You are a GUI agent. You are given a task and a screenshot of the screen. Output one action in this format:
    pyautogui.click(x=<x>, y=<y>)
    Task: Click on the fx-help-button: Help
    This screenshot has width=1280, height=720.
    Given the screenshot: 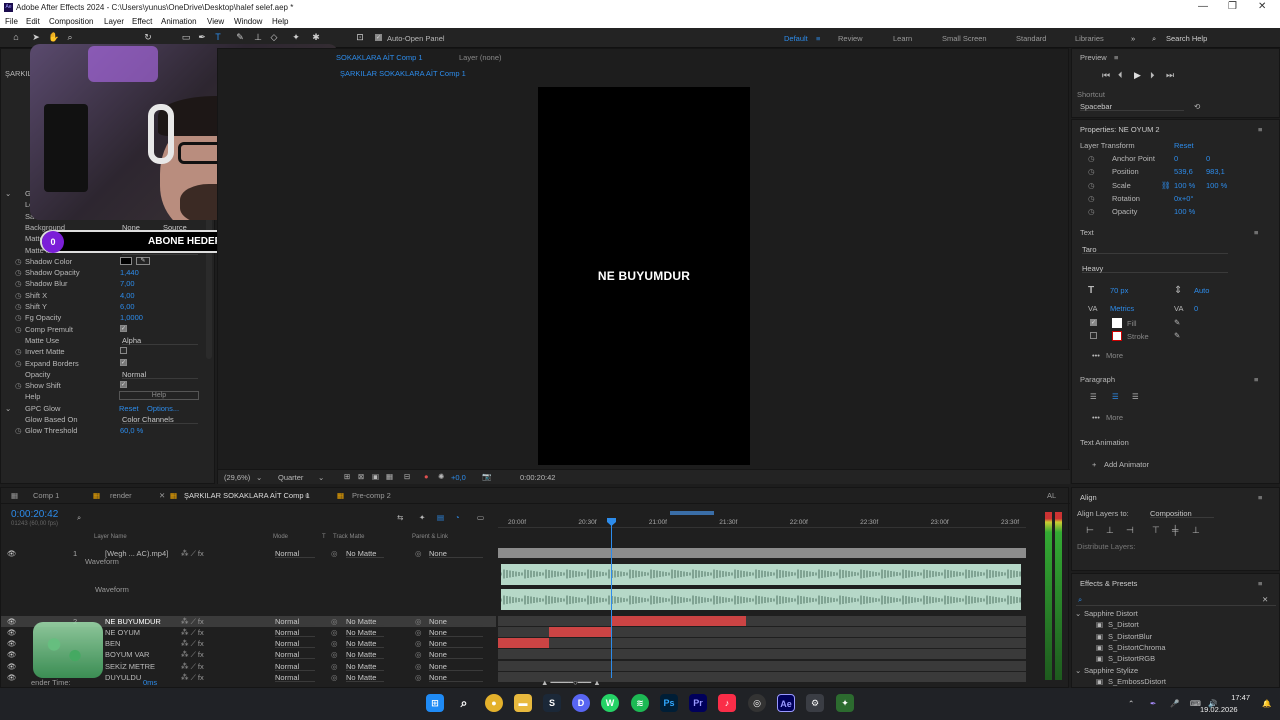 What is the action you would take?
    pyautogui.click(x=159, y=396)
    